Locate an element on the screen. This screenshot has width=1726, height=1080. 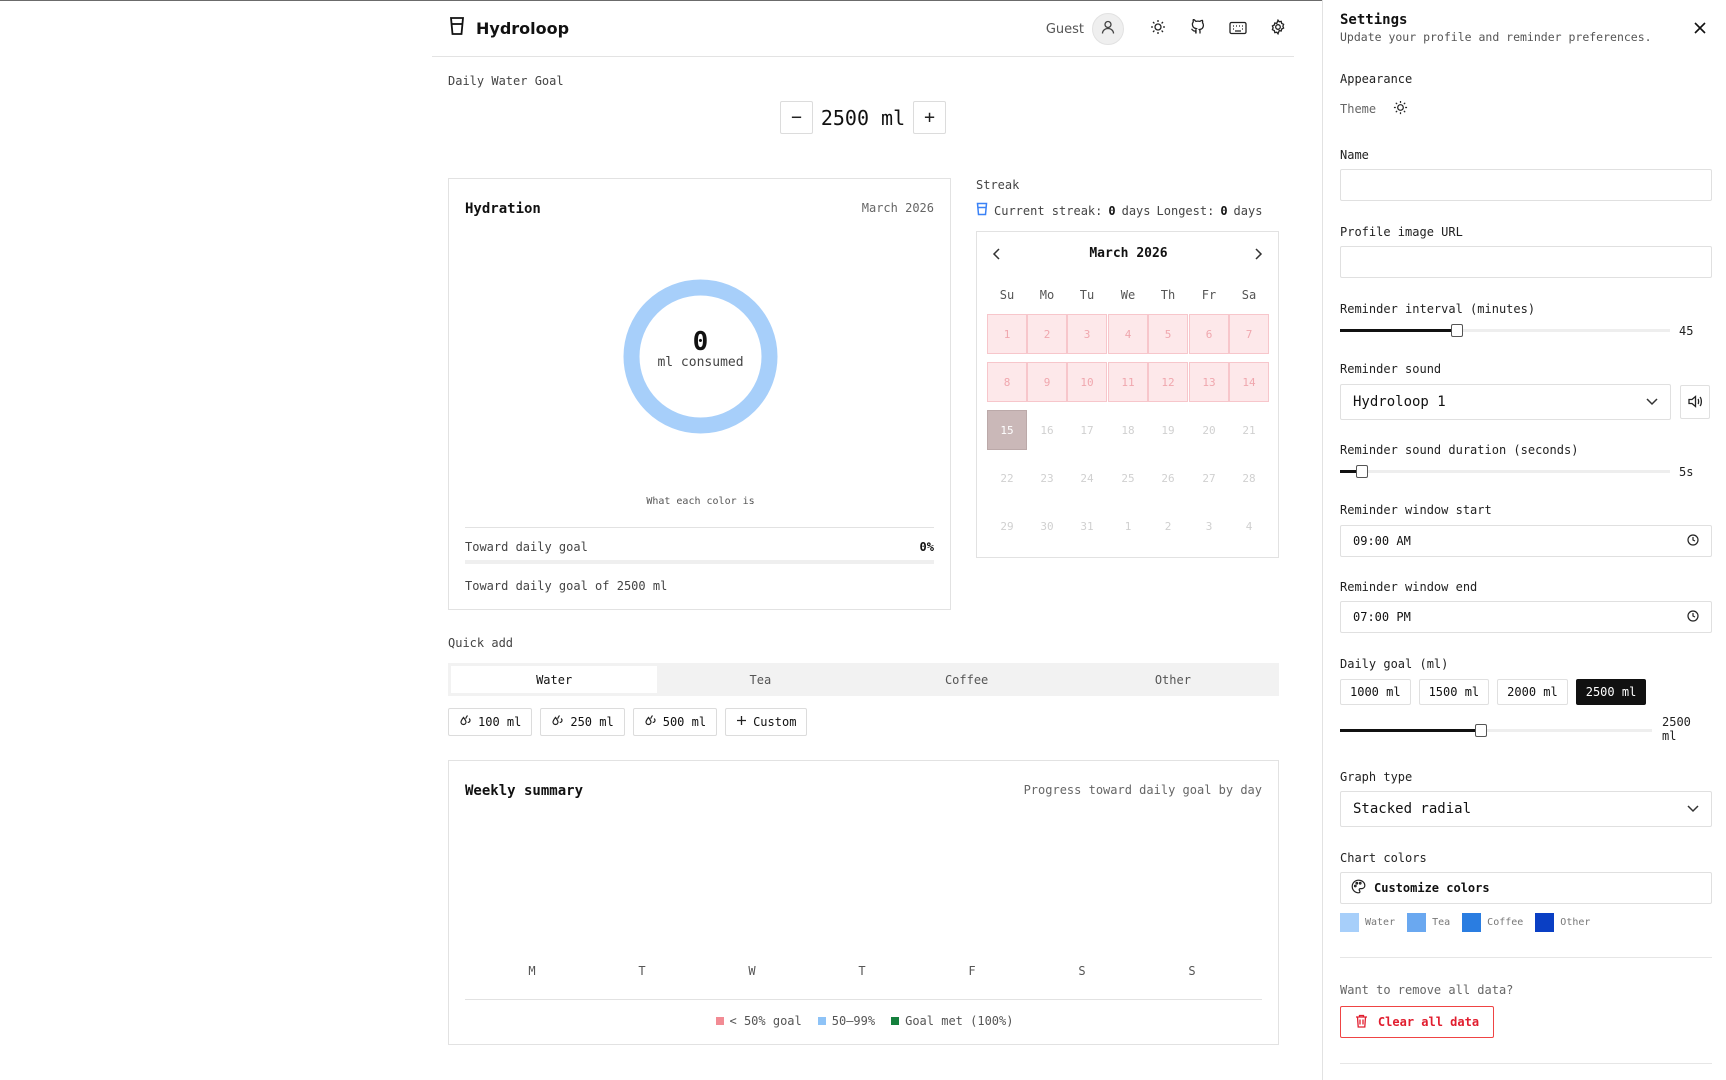
clear-all-data-button: Clear all data is located at coordinates (1417, 1022).